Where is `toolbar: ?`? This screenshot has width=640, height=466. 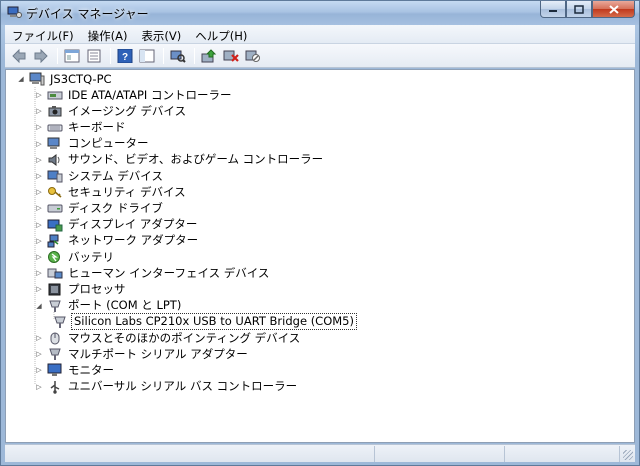
toolbar: ? is located at coordinates (320, 56).